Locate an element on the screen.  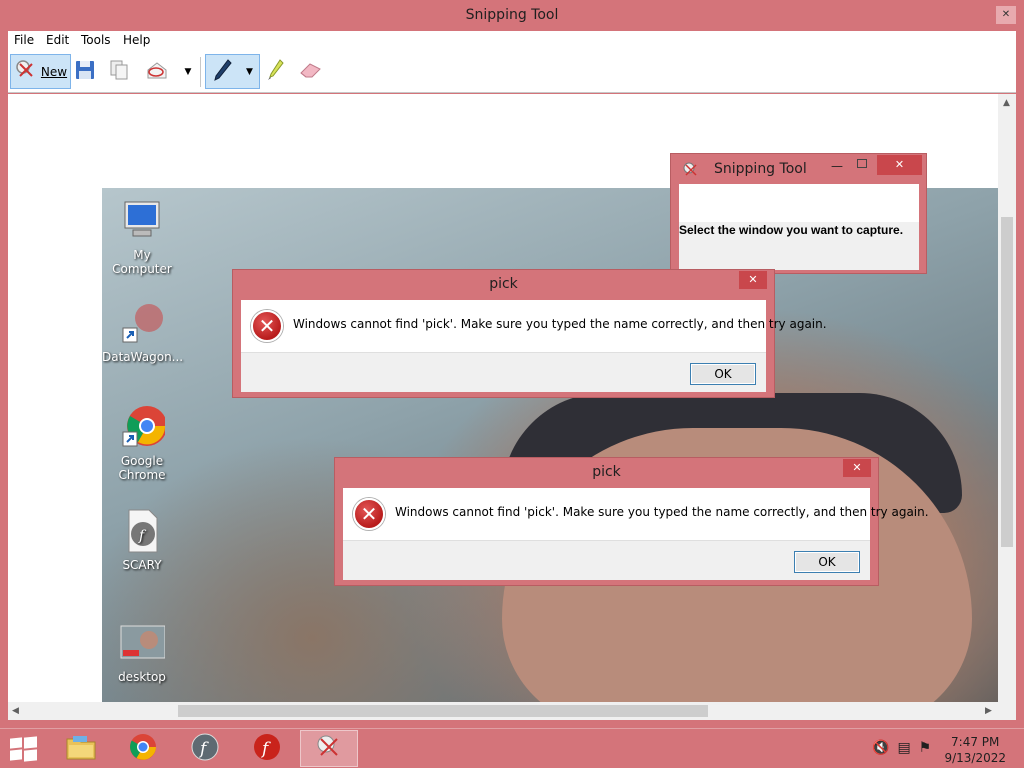
highlighter-button is located at coordinates (276, 71).